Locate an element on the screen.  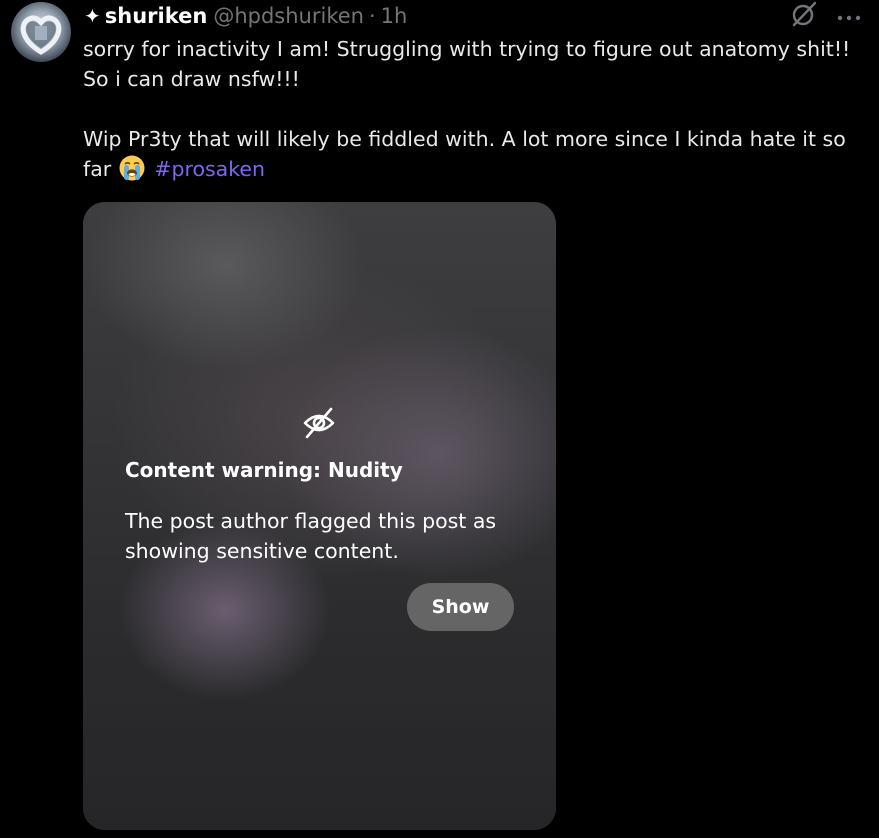
post-header: ✦ shuriken @hpdshuriken · 1h is located at coordinates (245, 16).